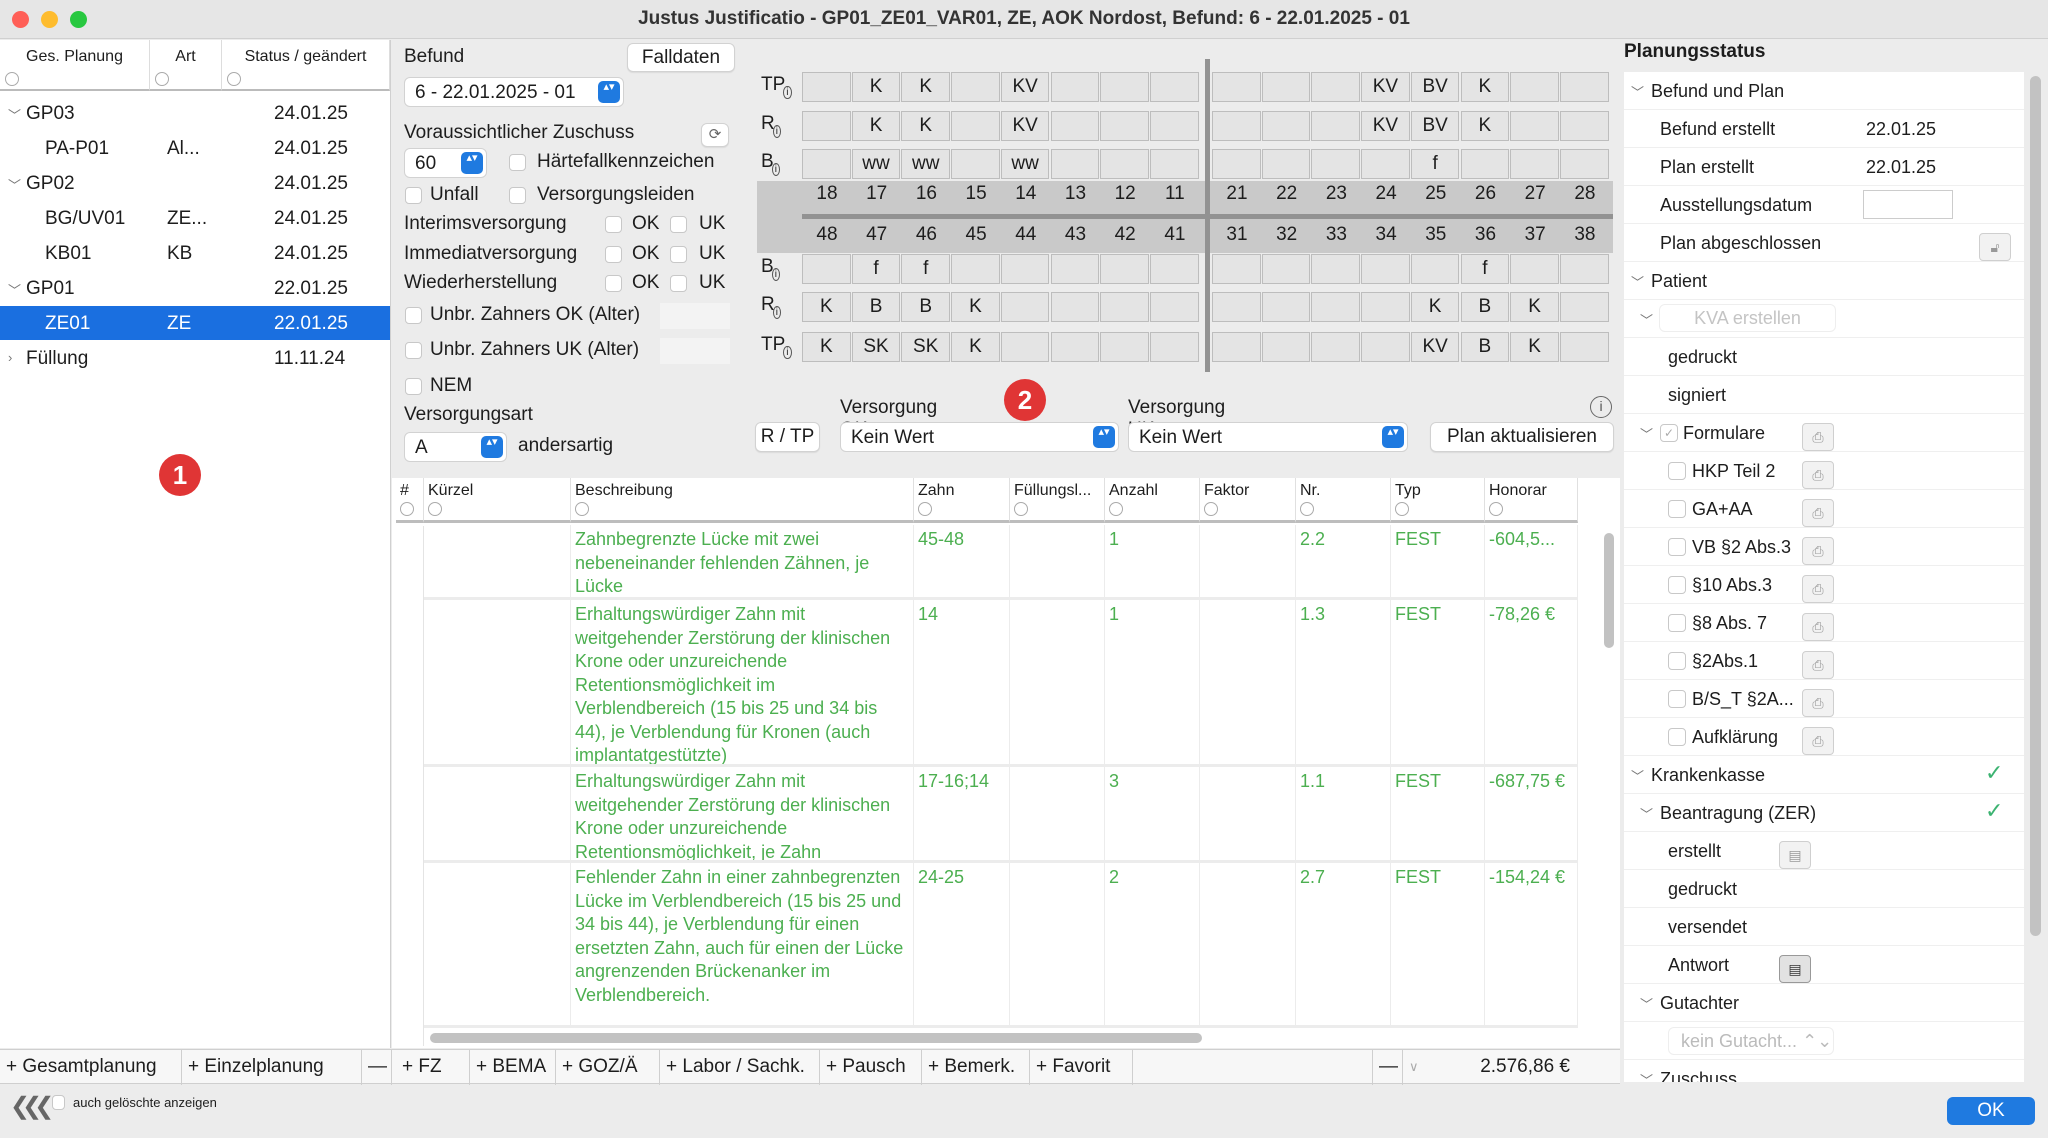  What do you see at coordinates (1995, 247) in the screenshot?
I see `lock-button: 🔓︎` at bounding box center [1995, 247].